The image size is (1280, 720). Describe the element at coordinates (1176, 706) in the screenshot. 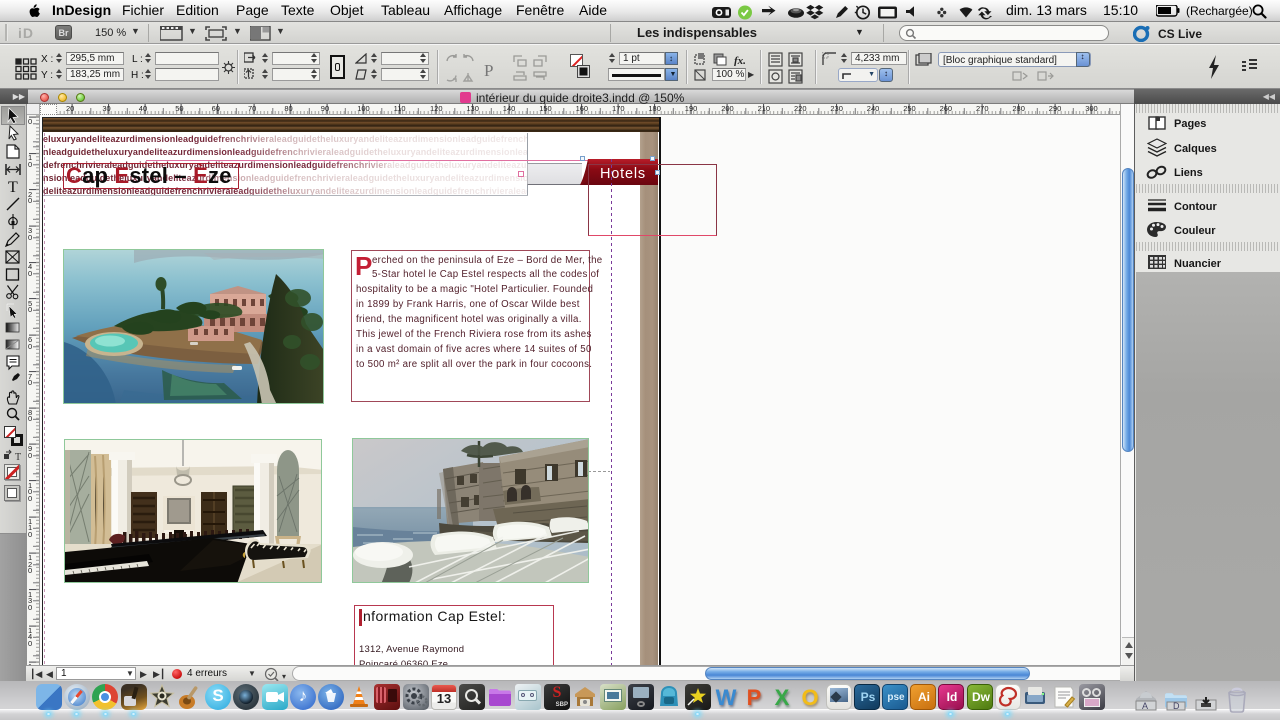

I see `svg-text: D` at that location.